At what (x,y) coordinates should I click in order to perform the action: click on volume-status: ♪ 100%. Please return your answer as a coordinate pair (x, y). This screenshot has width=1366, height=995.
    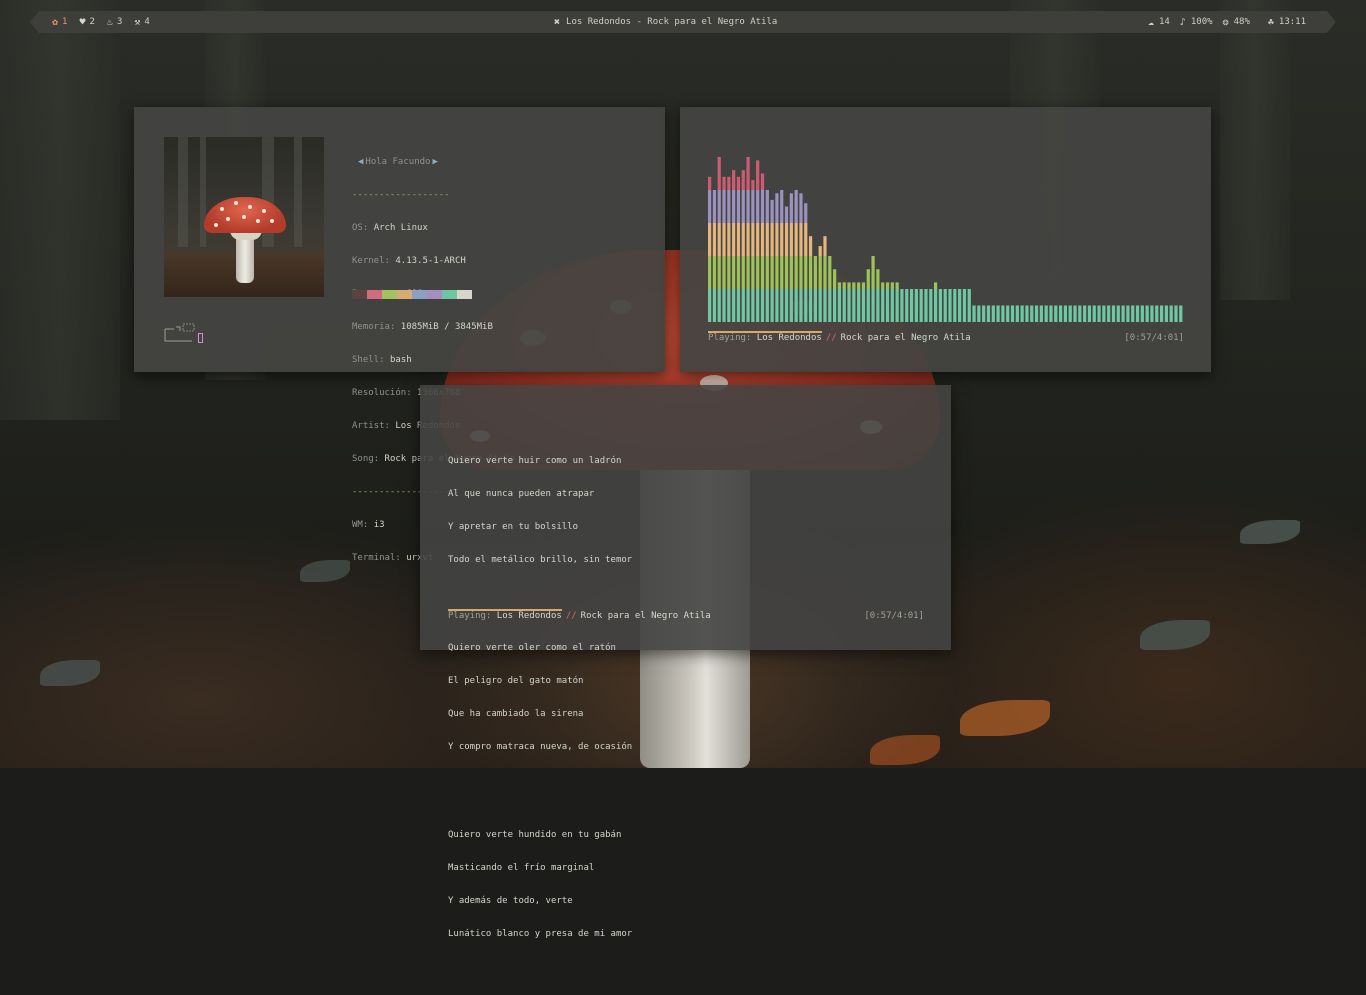
    Looking at the image, I should click on (1196, 22).